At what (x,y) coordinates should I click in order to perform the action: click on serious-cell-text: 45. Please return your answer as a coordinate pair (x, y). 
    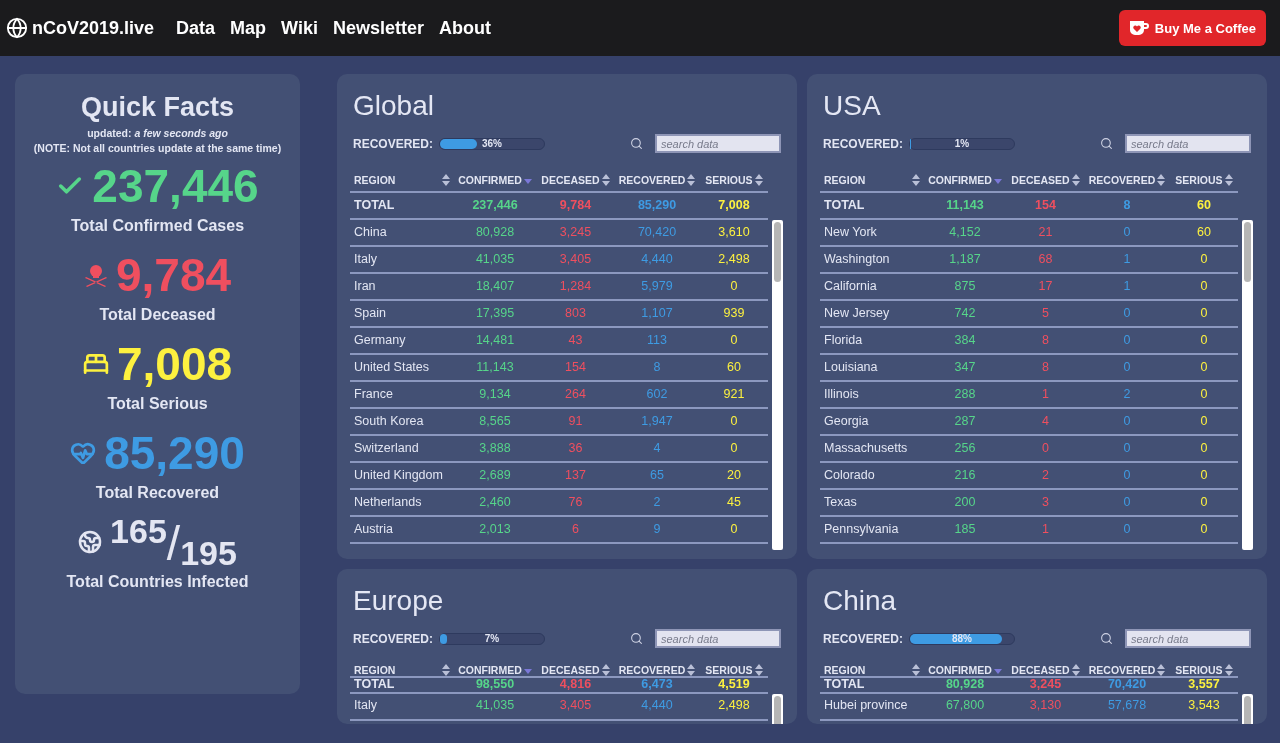
    Looking at the image, I should click on (734, 502).